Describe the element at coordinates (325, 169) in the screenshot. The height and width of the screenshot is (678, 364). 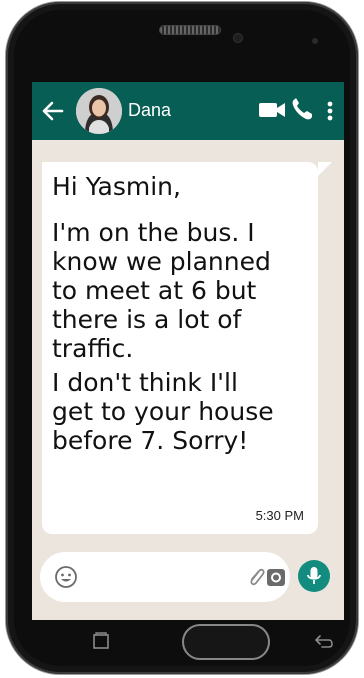
I see `bubble-tail` at that location.